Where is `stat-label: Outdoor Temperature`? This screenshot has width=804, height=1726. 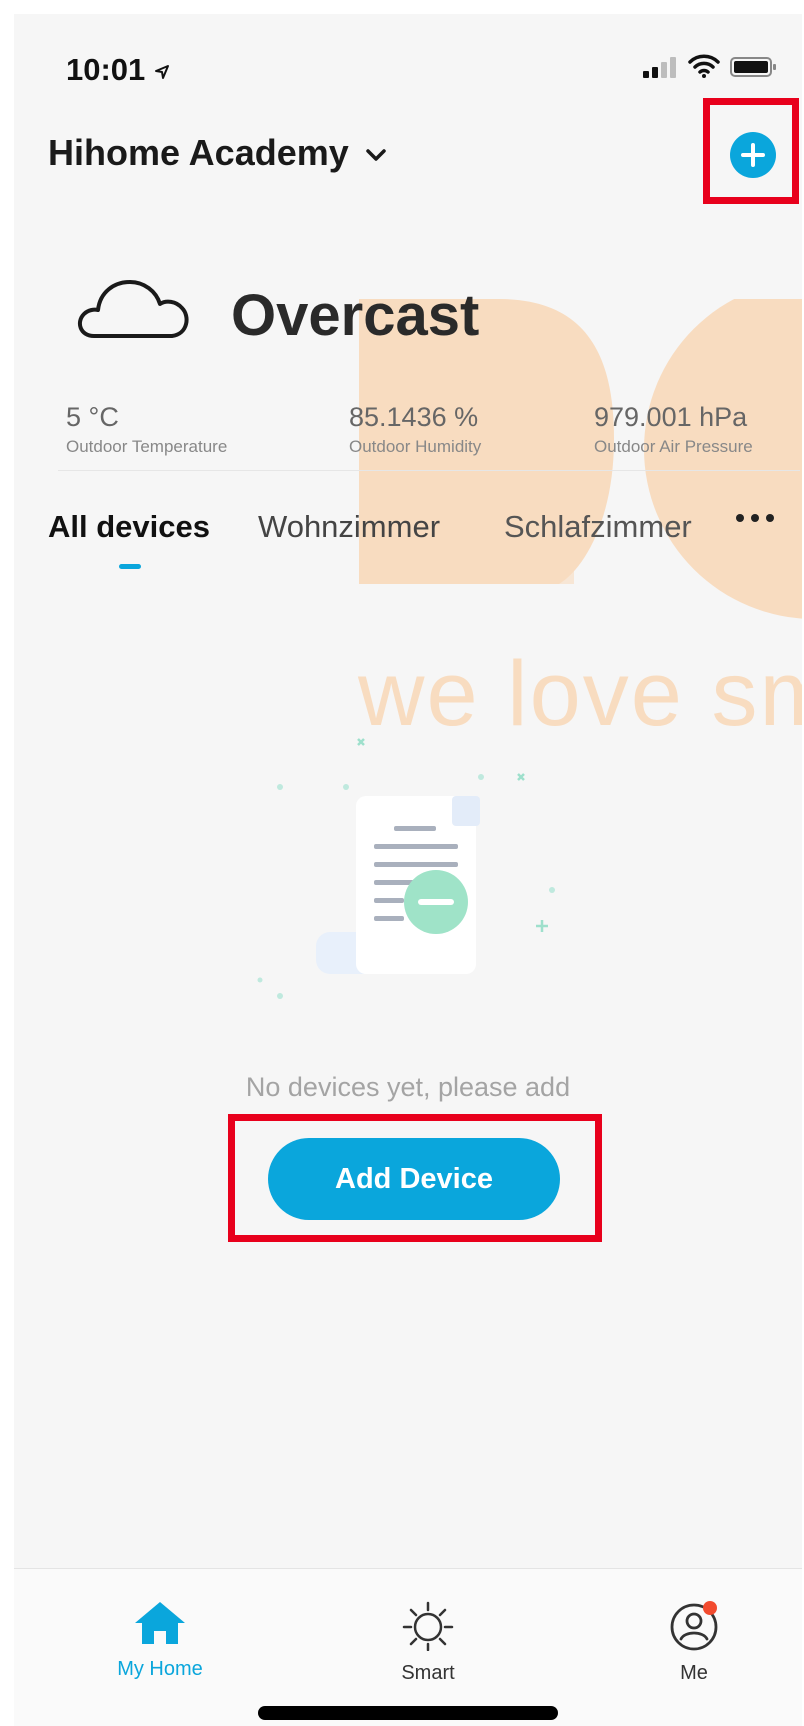 stat-label: Outdoor Temperature is located at coordinates (147, 446).